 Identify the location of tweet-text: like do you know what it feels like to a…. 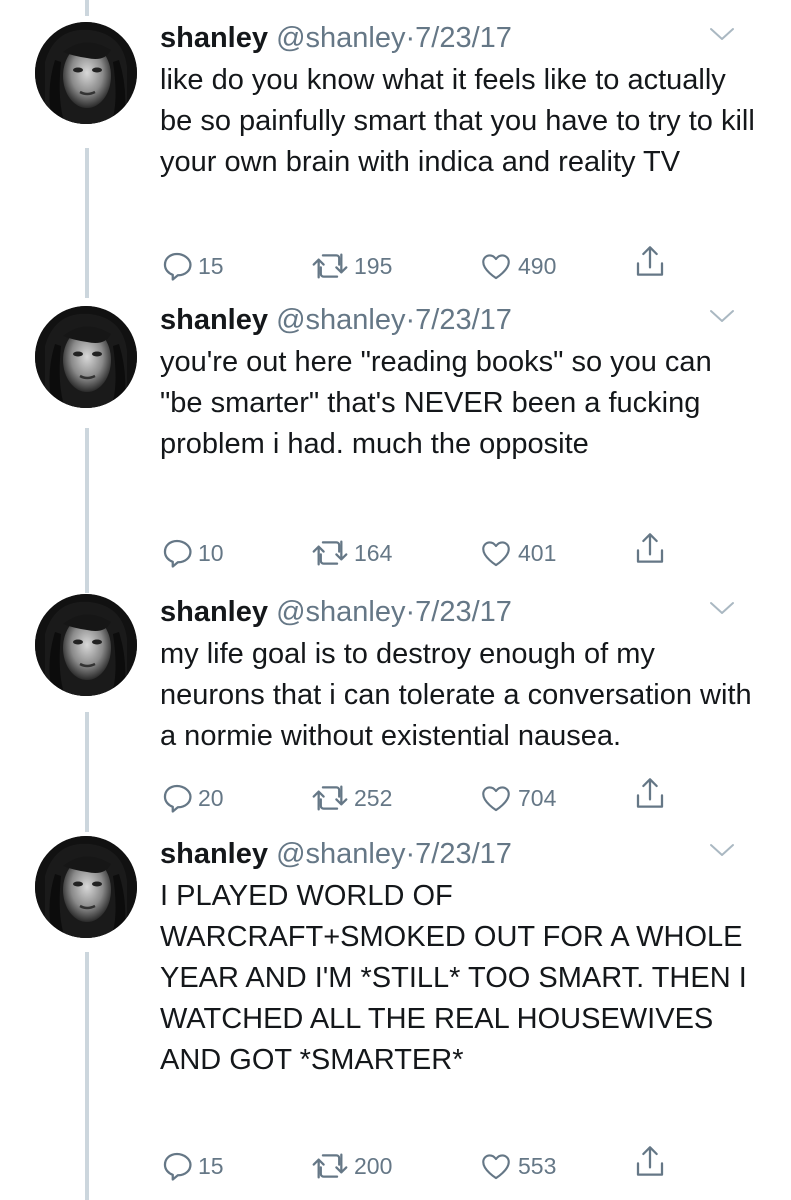
(457, 121).